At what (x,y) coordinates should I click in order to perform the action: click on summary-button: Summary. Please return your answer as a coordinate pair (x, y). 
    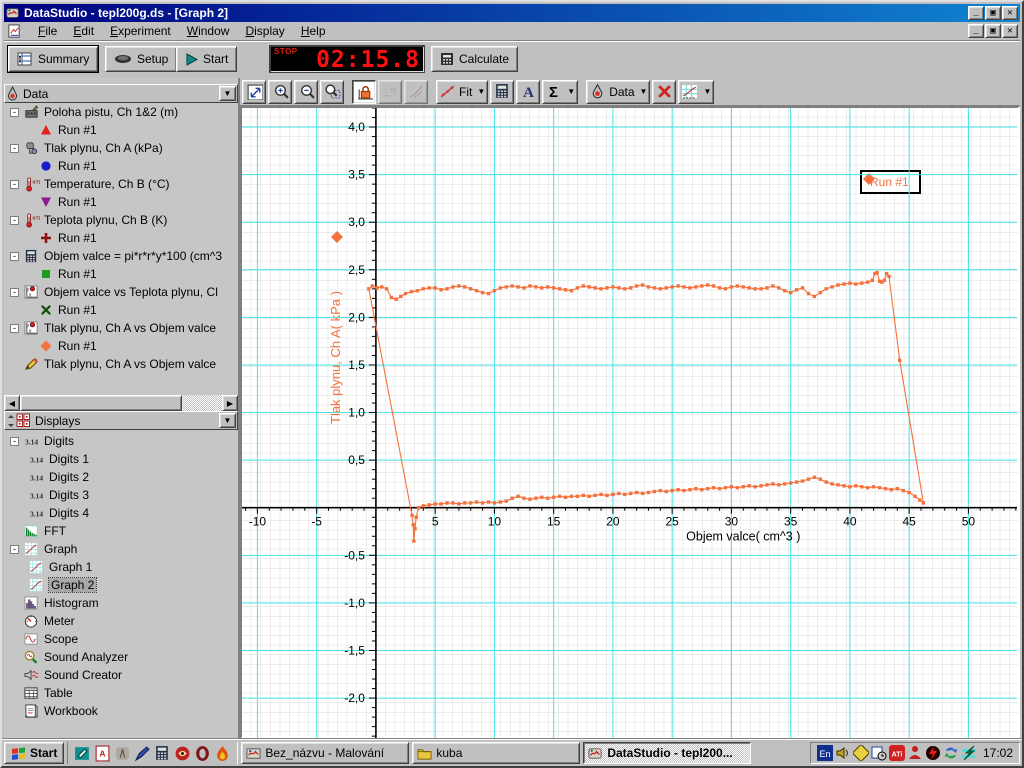
    Looking at the image, I should click on (53, 59).